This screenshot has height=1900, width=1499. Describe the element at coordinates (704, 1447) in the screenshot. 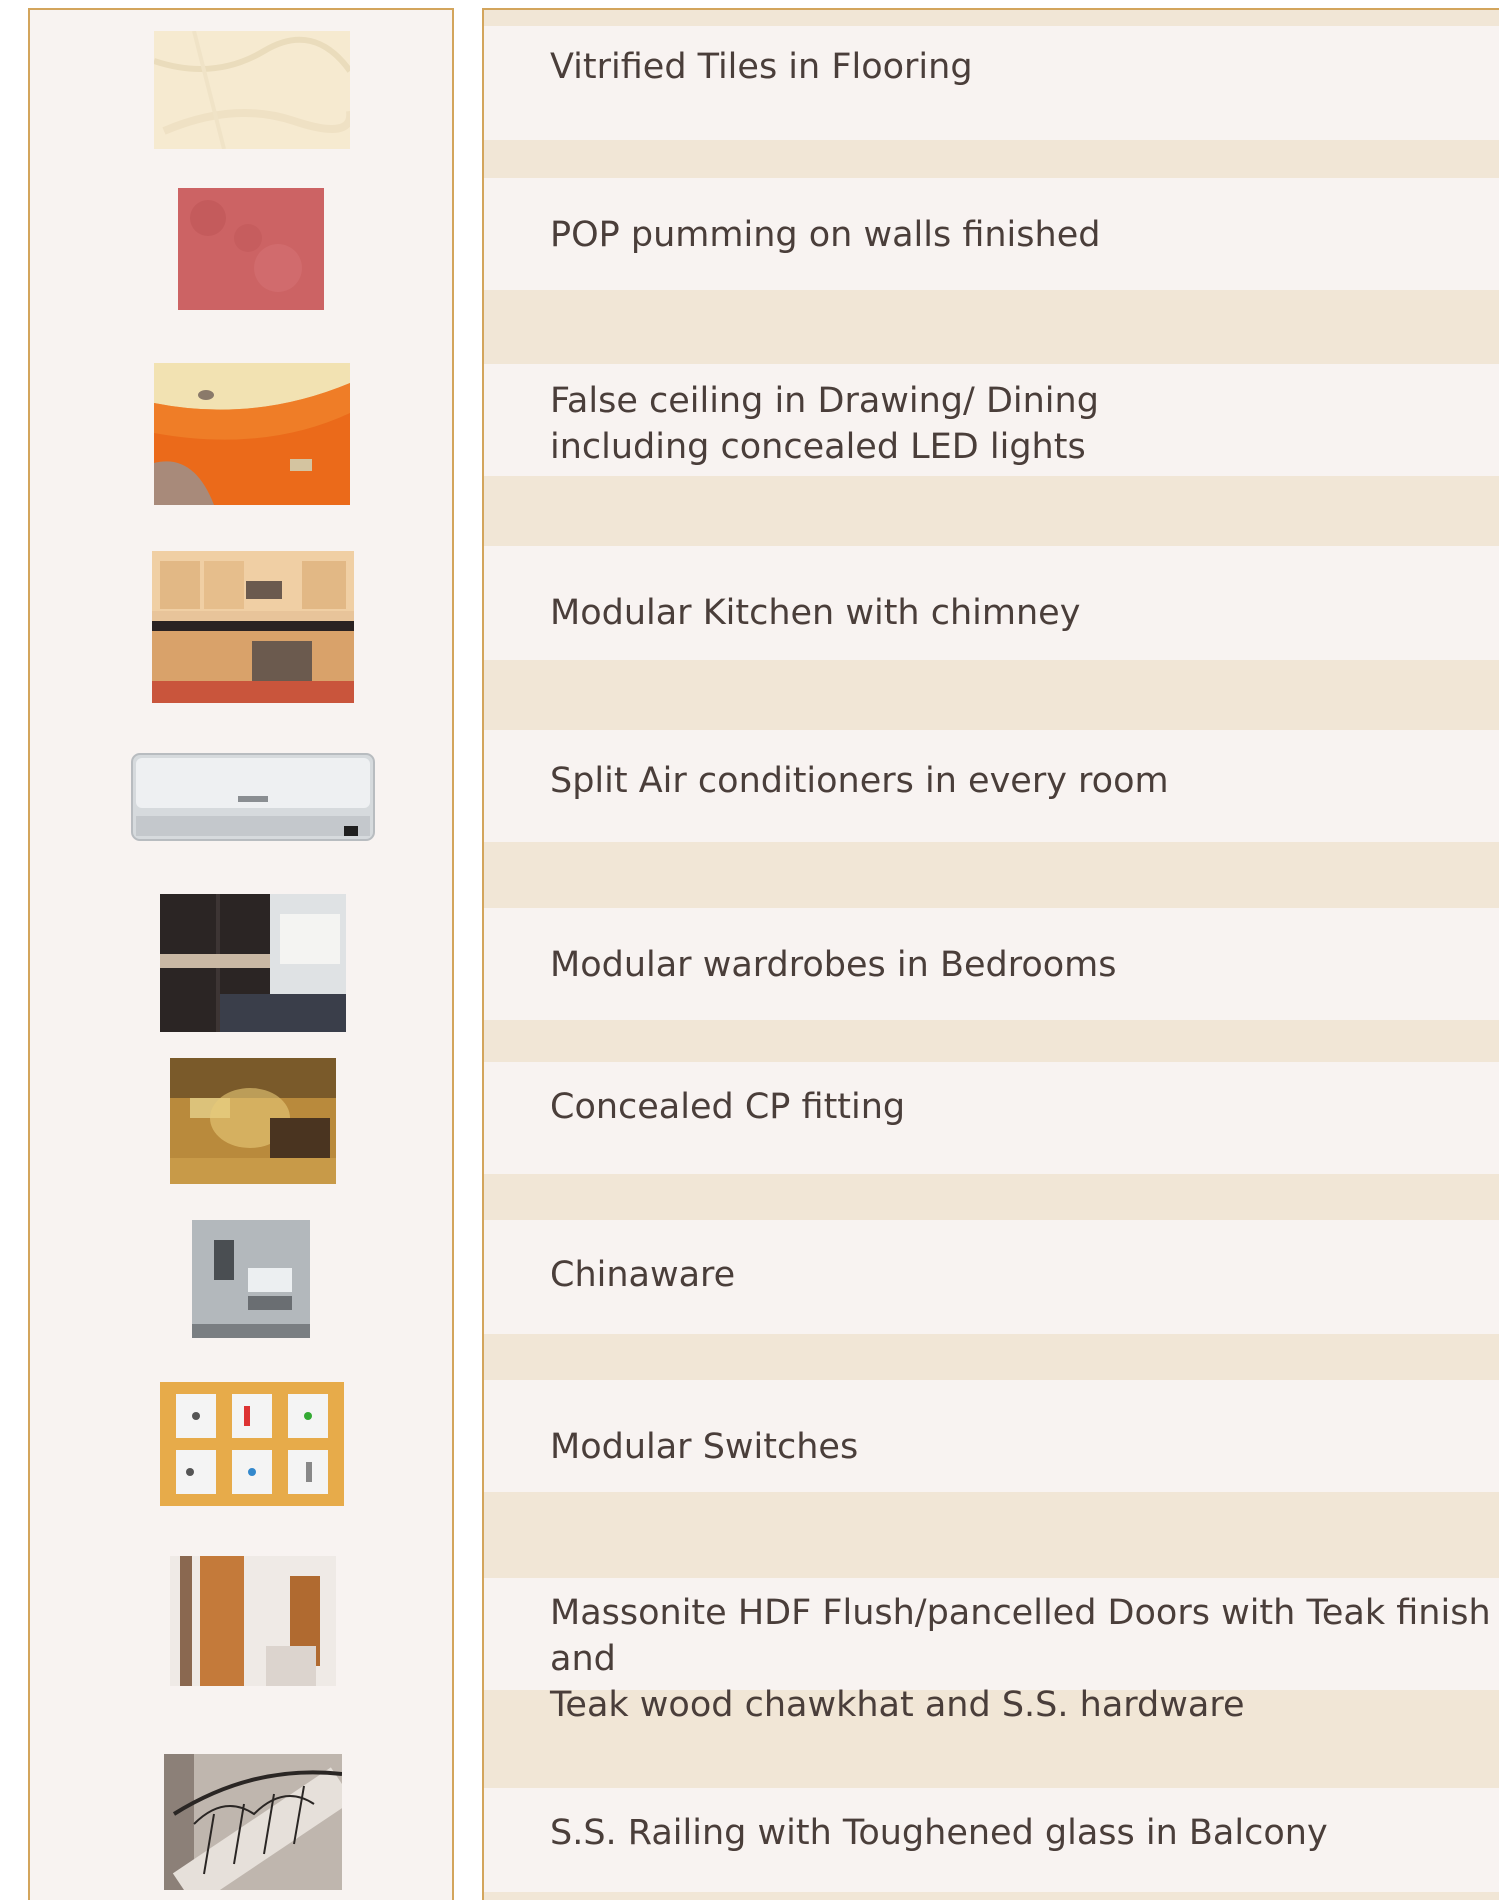

I see `feature-text-switches: Modular Switches` at that location.